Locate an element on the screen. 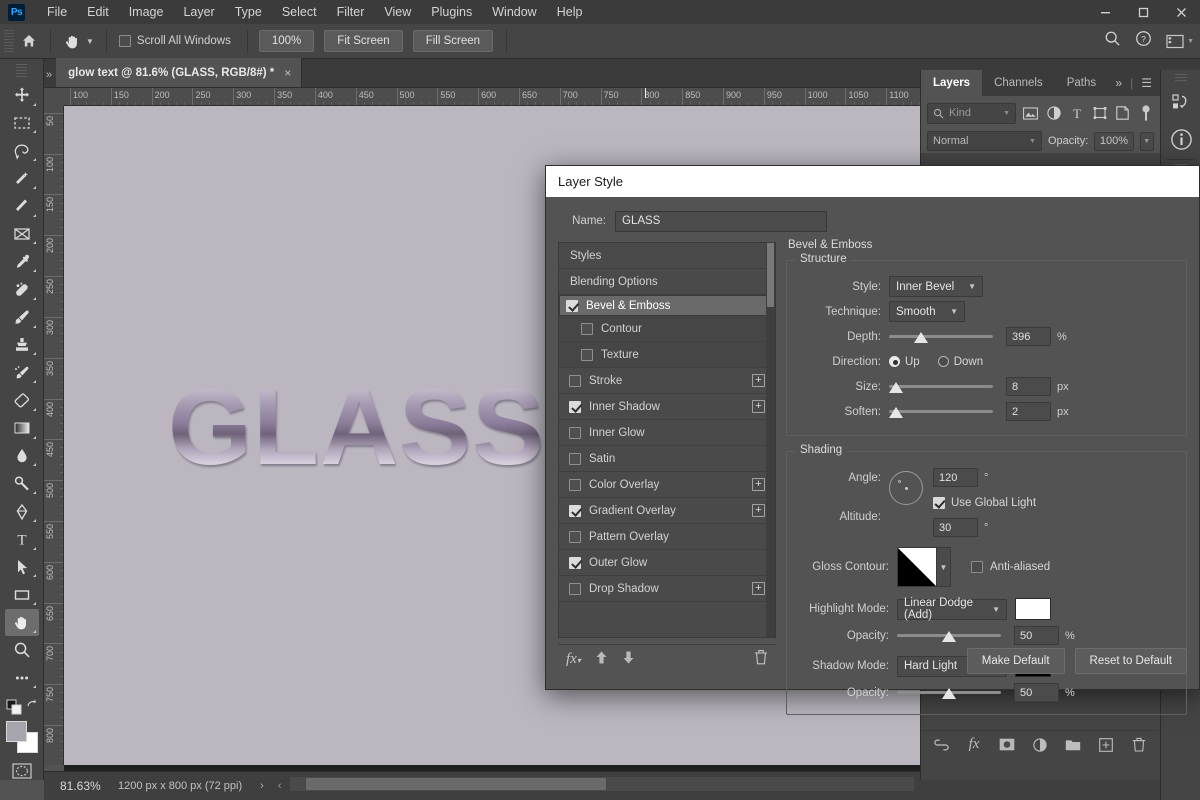  effect-row-styles: Styles is located at coordinates (667, 256).